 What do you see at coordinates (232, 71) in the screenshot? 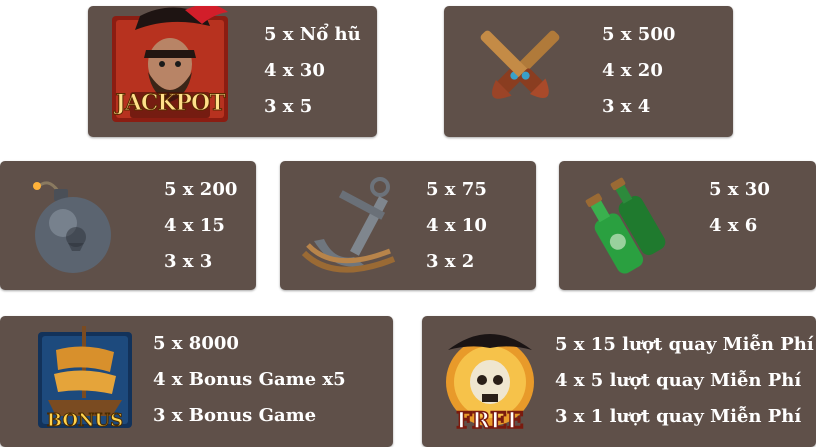
I see `paytable-card-jackpot: JACKPOT 5 x Nổ hũ 4 x 30 3 x 5` at bounding box center [232, 71].